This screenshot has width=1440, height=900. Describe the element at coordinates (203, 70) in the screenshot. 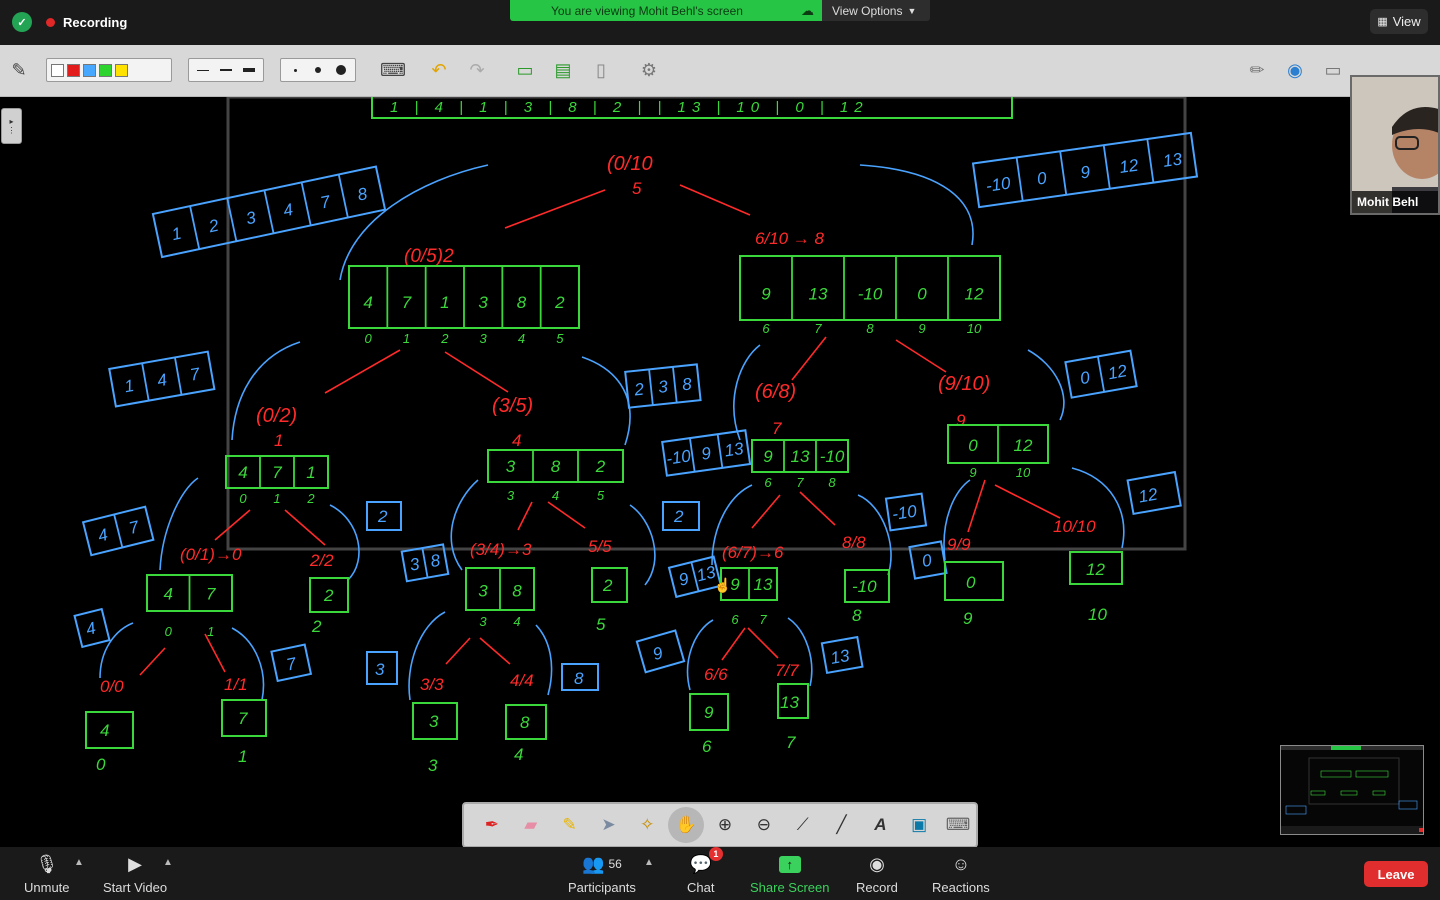

I see `thin-line-icon` at that location.